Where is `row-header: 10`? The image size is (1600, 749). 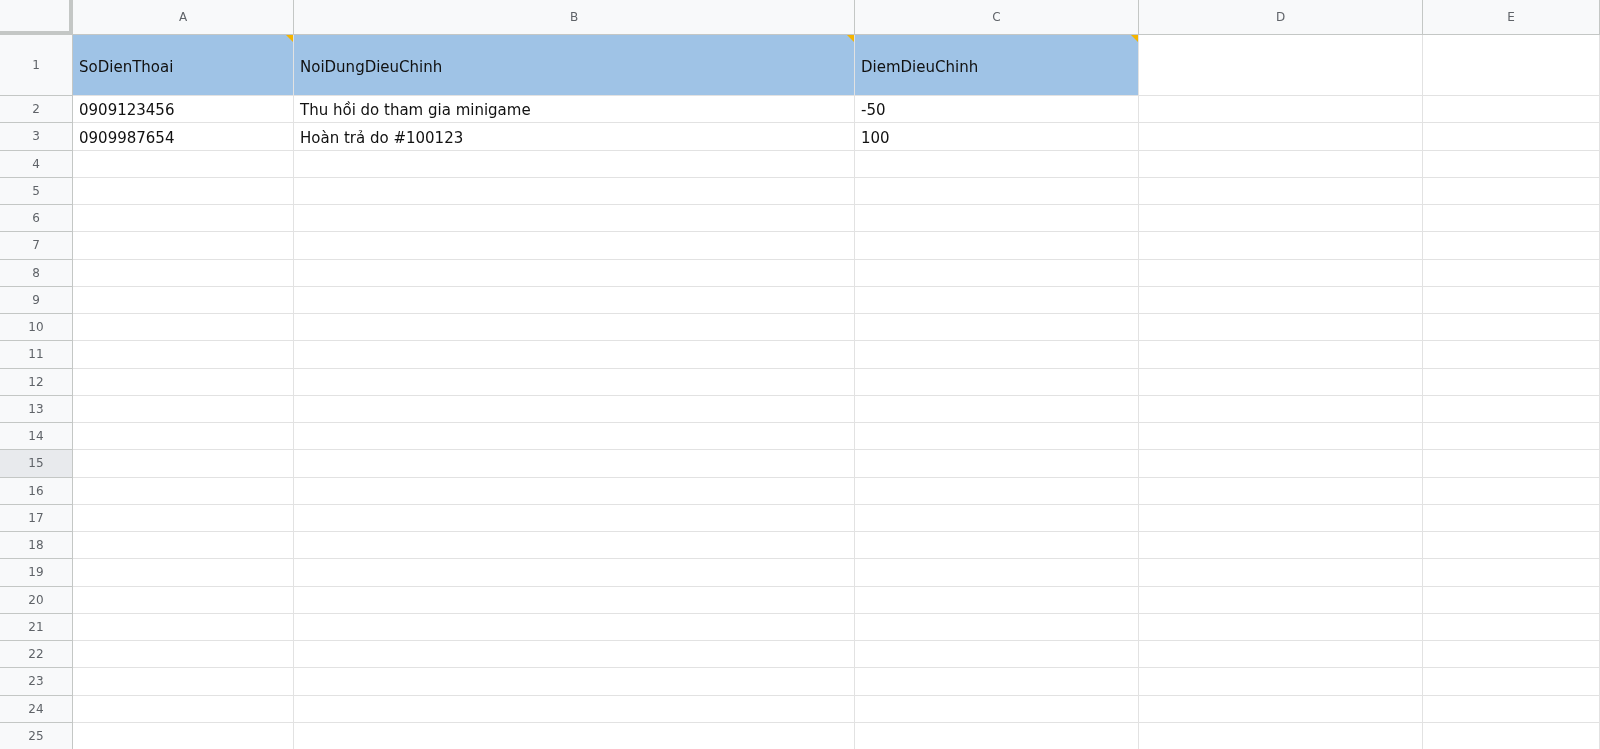 row-header: 10 is located at coordinates (36, 328).